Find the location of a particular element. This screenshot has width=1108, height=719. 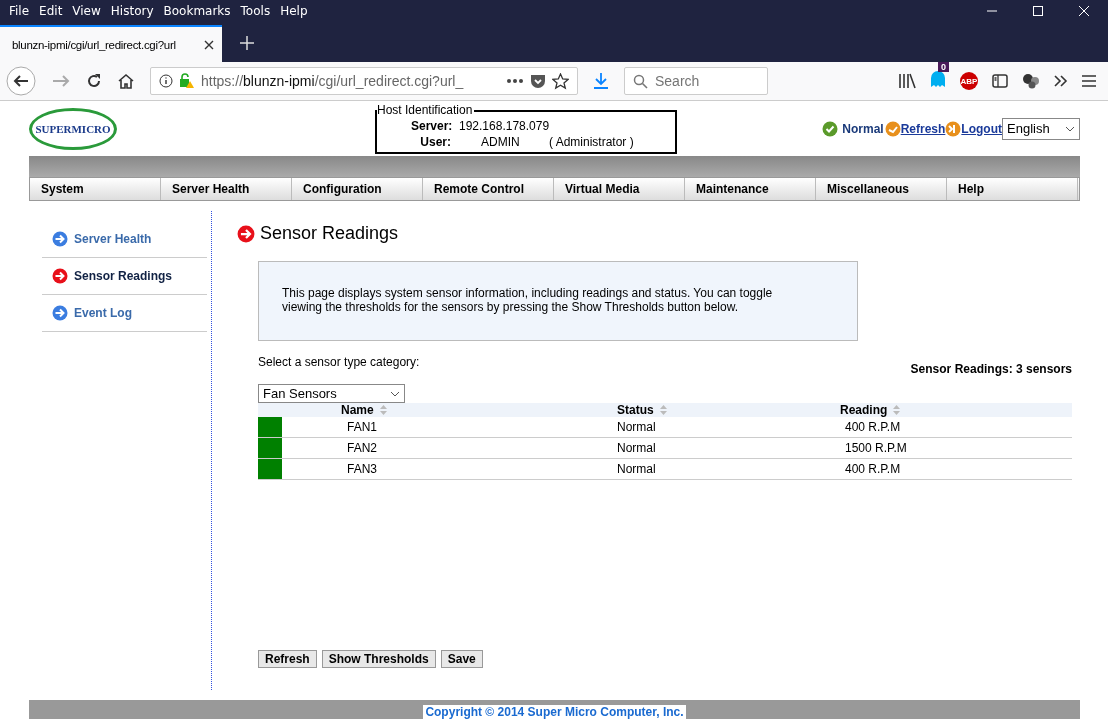

page-title: Sensor Readings is located at coordinates (329, 233).